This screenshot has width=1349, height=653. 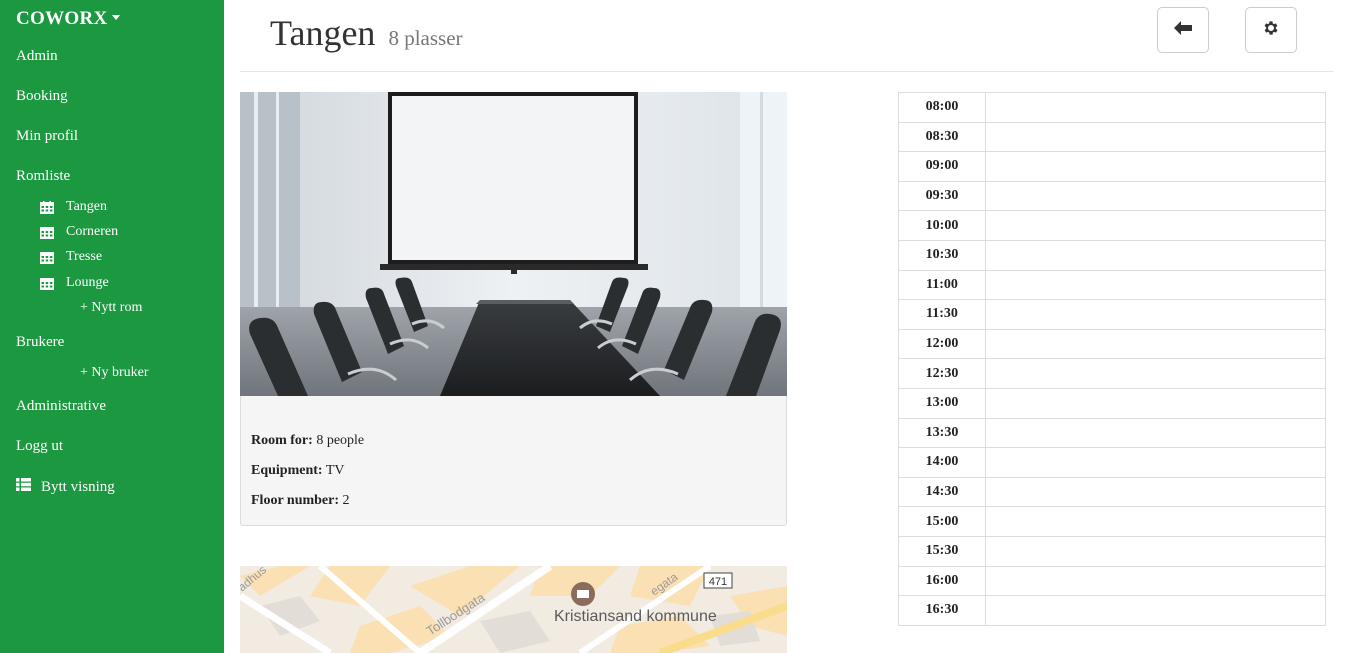 What do you see at coordinates (942, 166) in the screenshot?
I see `time-cell: 09:00` at bounding box center [942, 166].